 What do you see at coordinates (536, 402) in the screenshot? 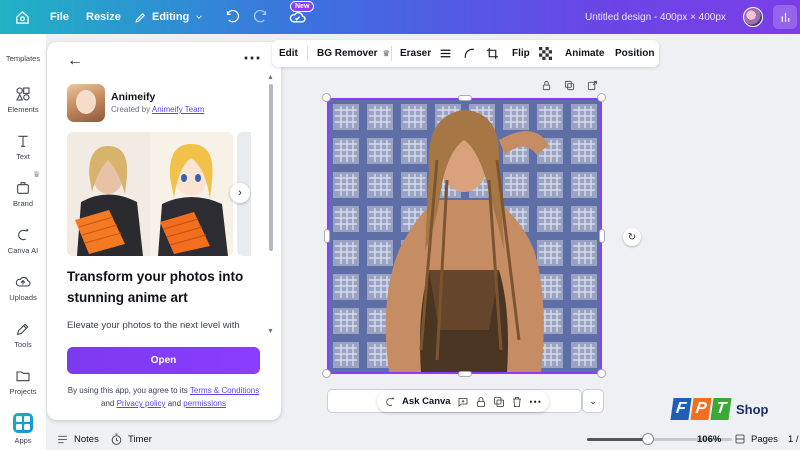
I see `more-icon: ⋯` at bounding box center [536, 402].